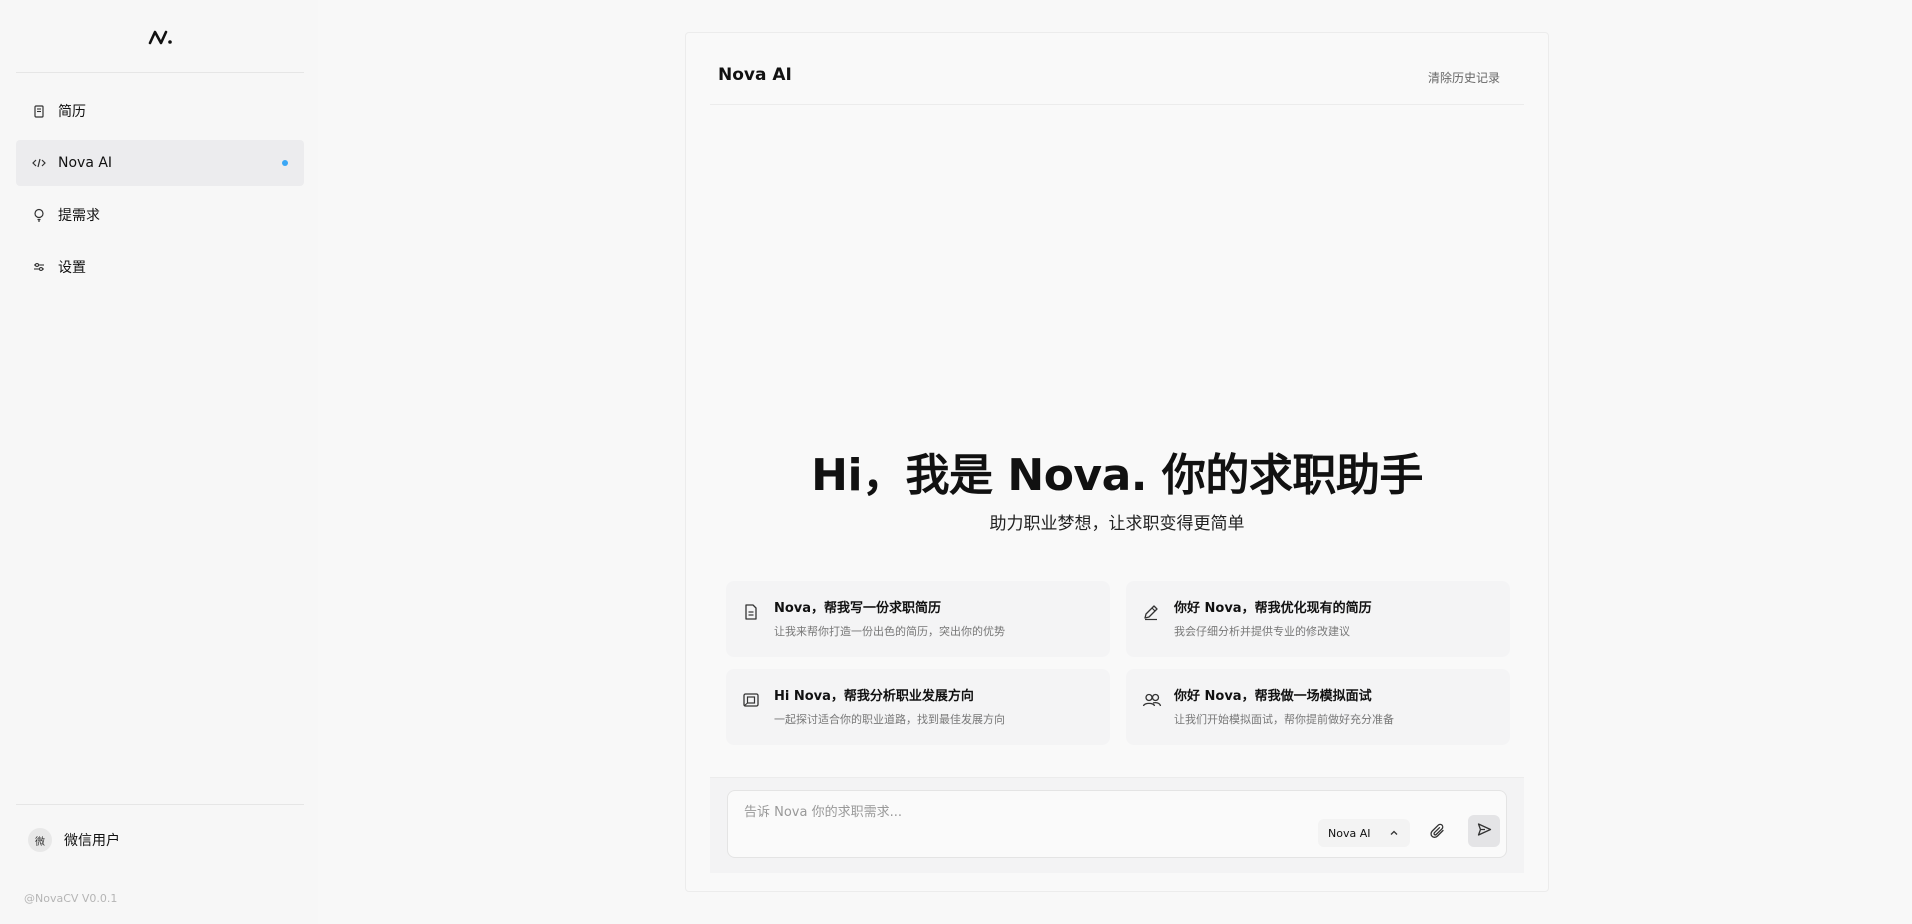 The width and height of the screenshot is (1912, 924). Describe the element at coordinates (1262, 631) in the screenshot. I see `card-description: 我会仔细分析并提供专业的修改建议` at that location.